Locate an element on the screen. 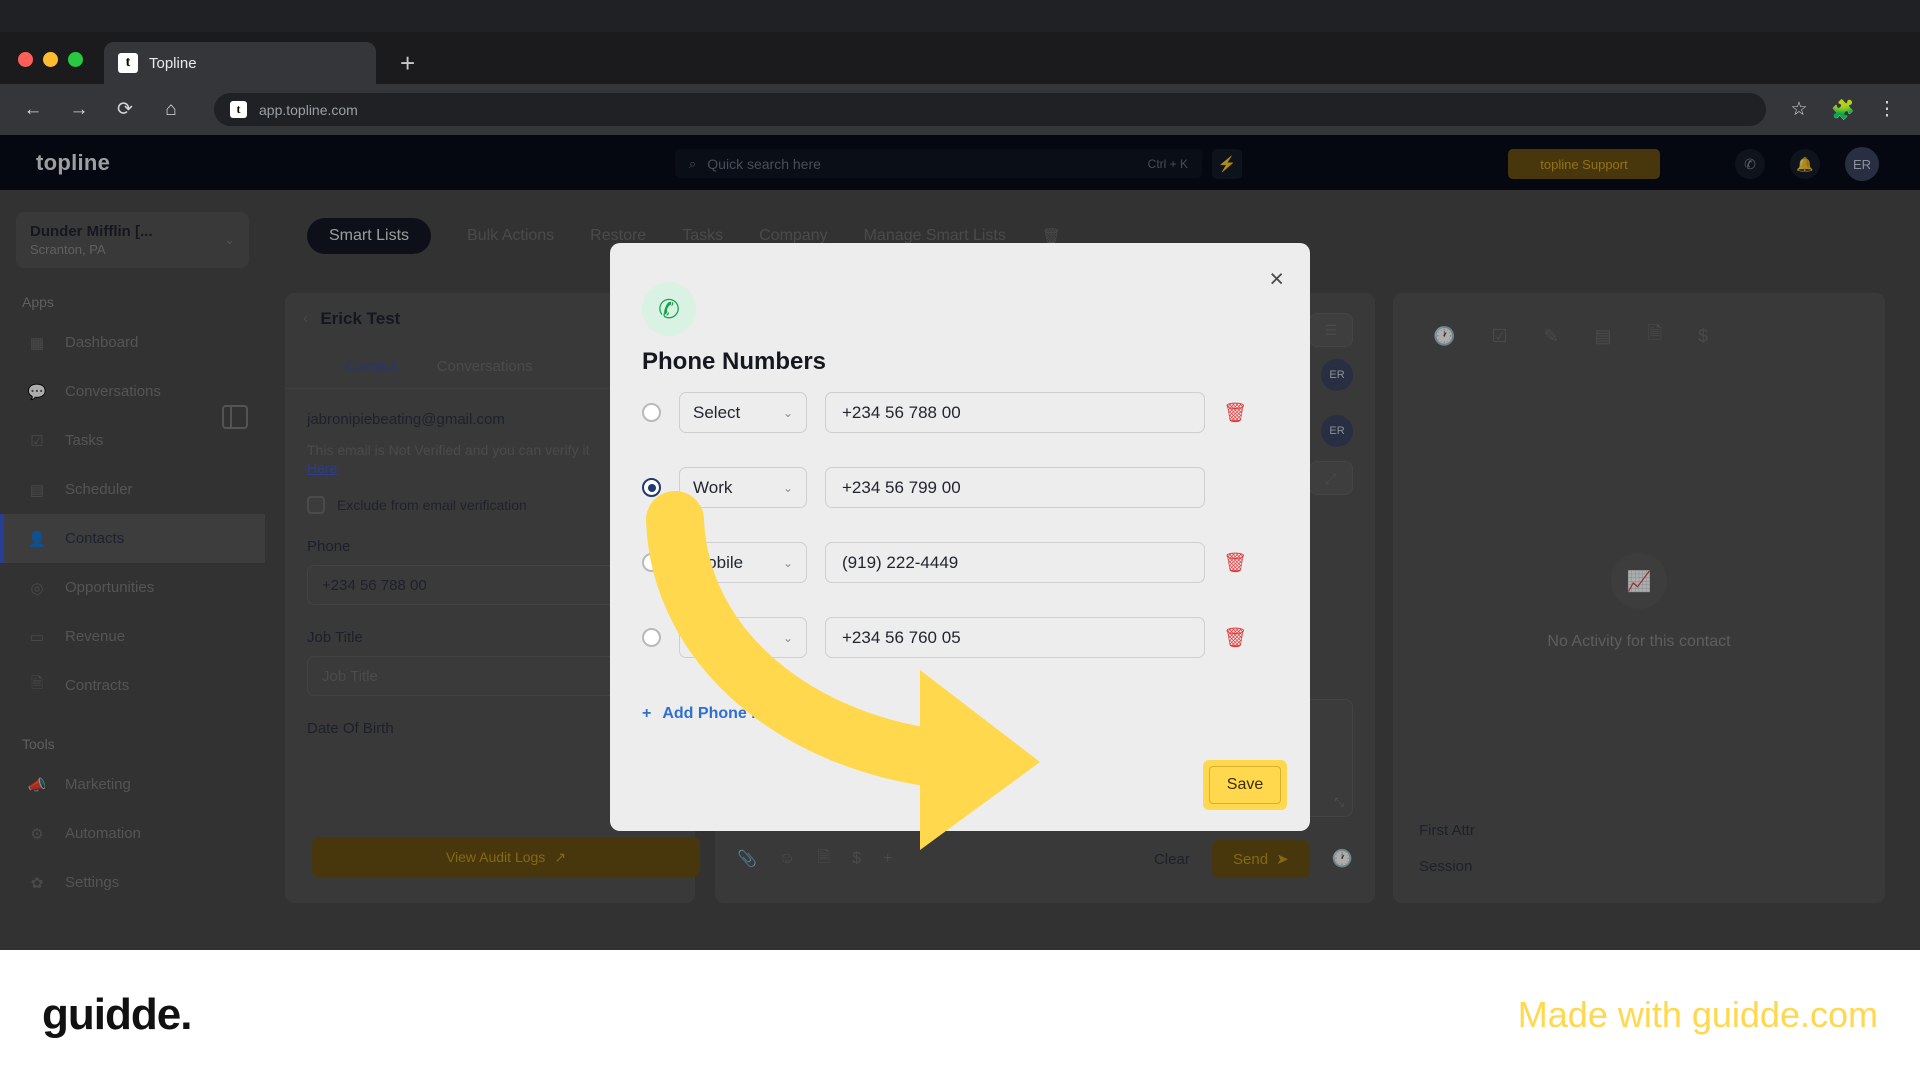 This screenshot has width=1920, height=1080. bookmark-star-icon: ☆ is located at coordinates (1799, 109).